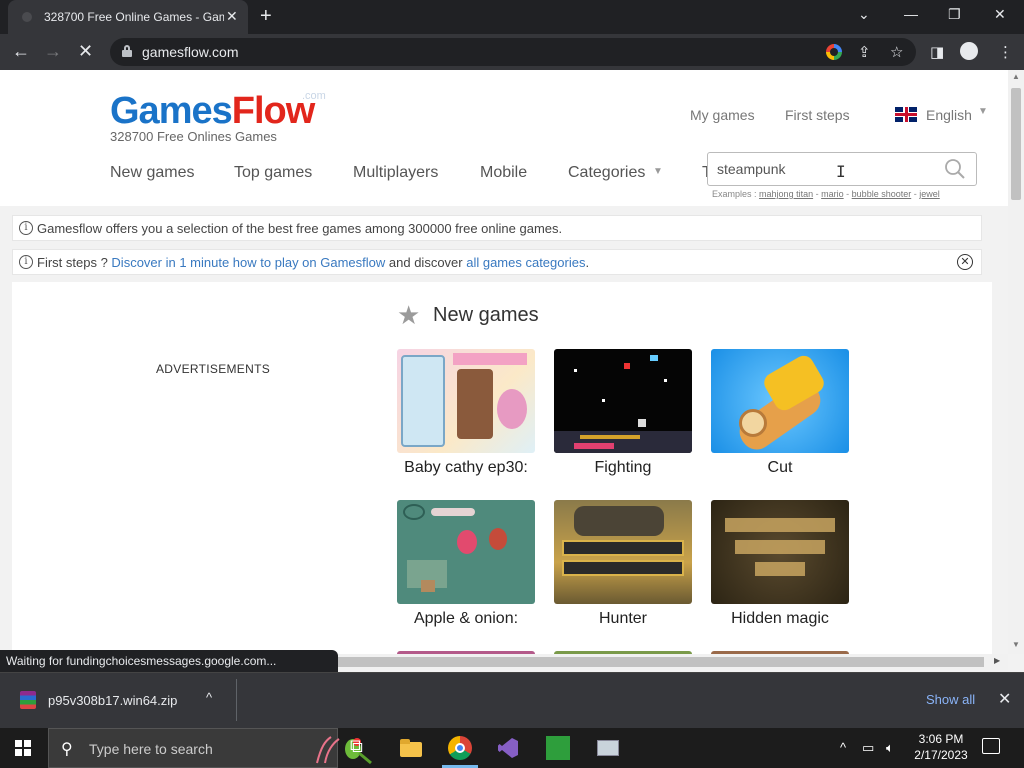 Image resolution: width=1024 pixels, height=768 pixels. Describe the element at coordinates (1016, 644) in the screenshot. I see `scroll-down-arrow-icon: ▼` at that location.